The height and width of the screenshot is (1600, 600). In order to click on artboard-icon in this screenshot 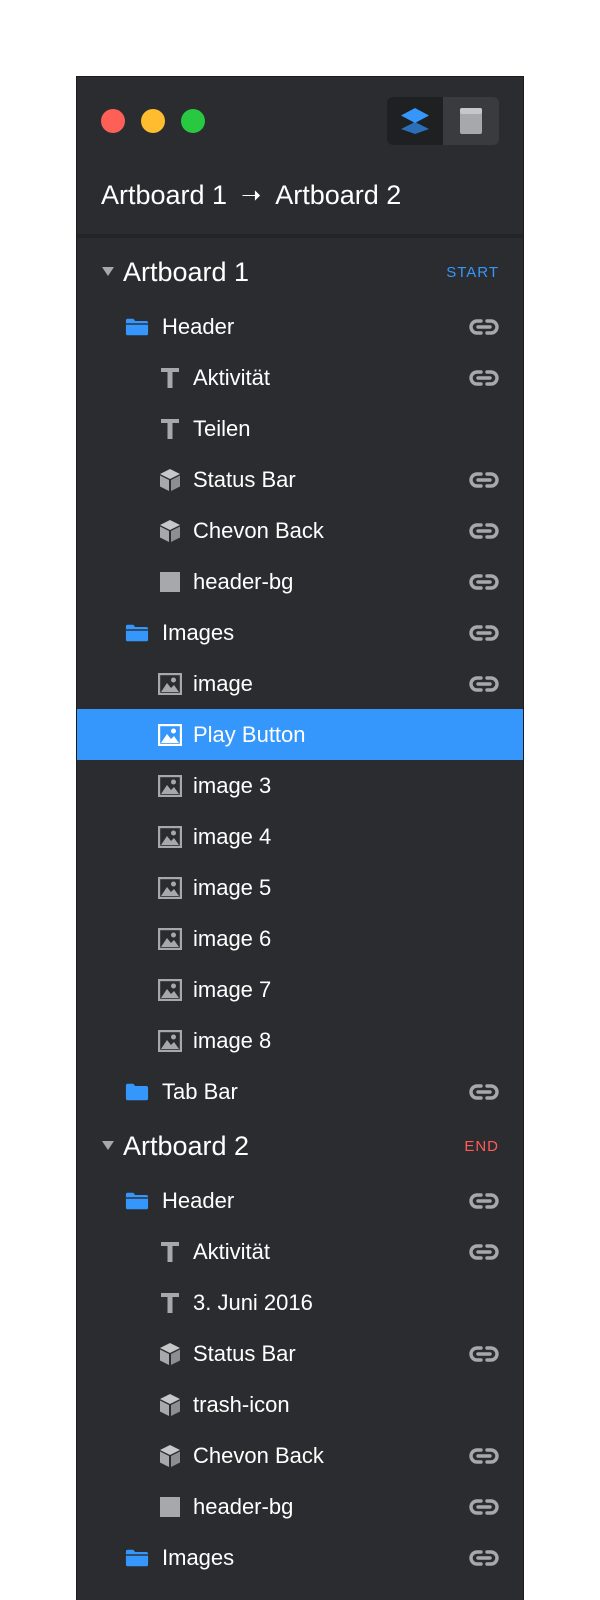, I will do `click(471, 121)`.